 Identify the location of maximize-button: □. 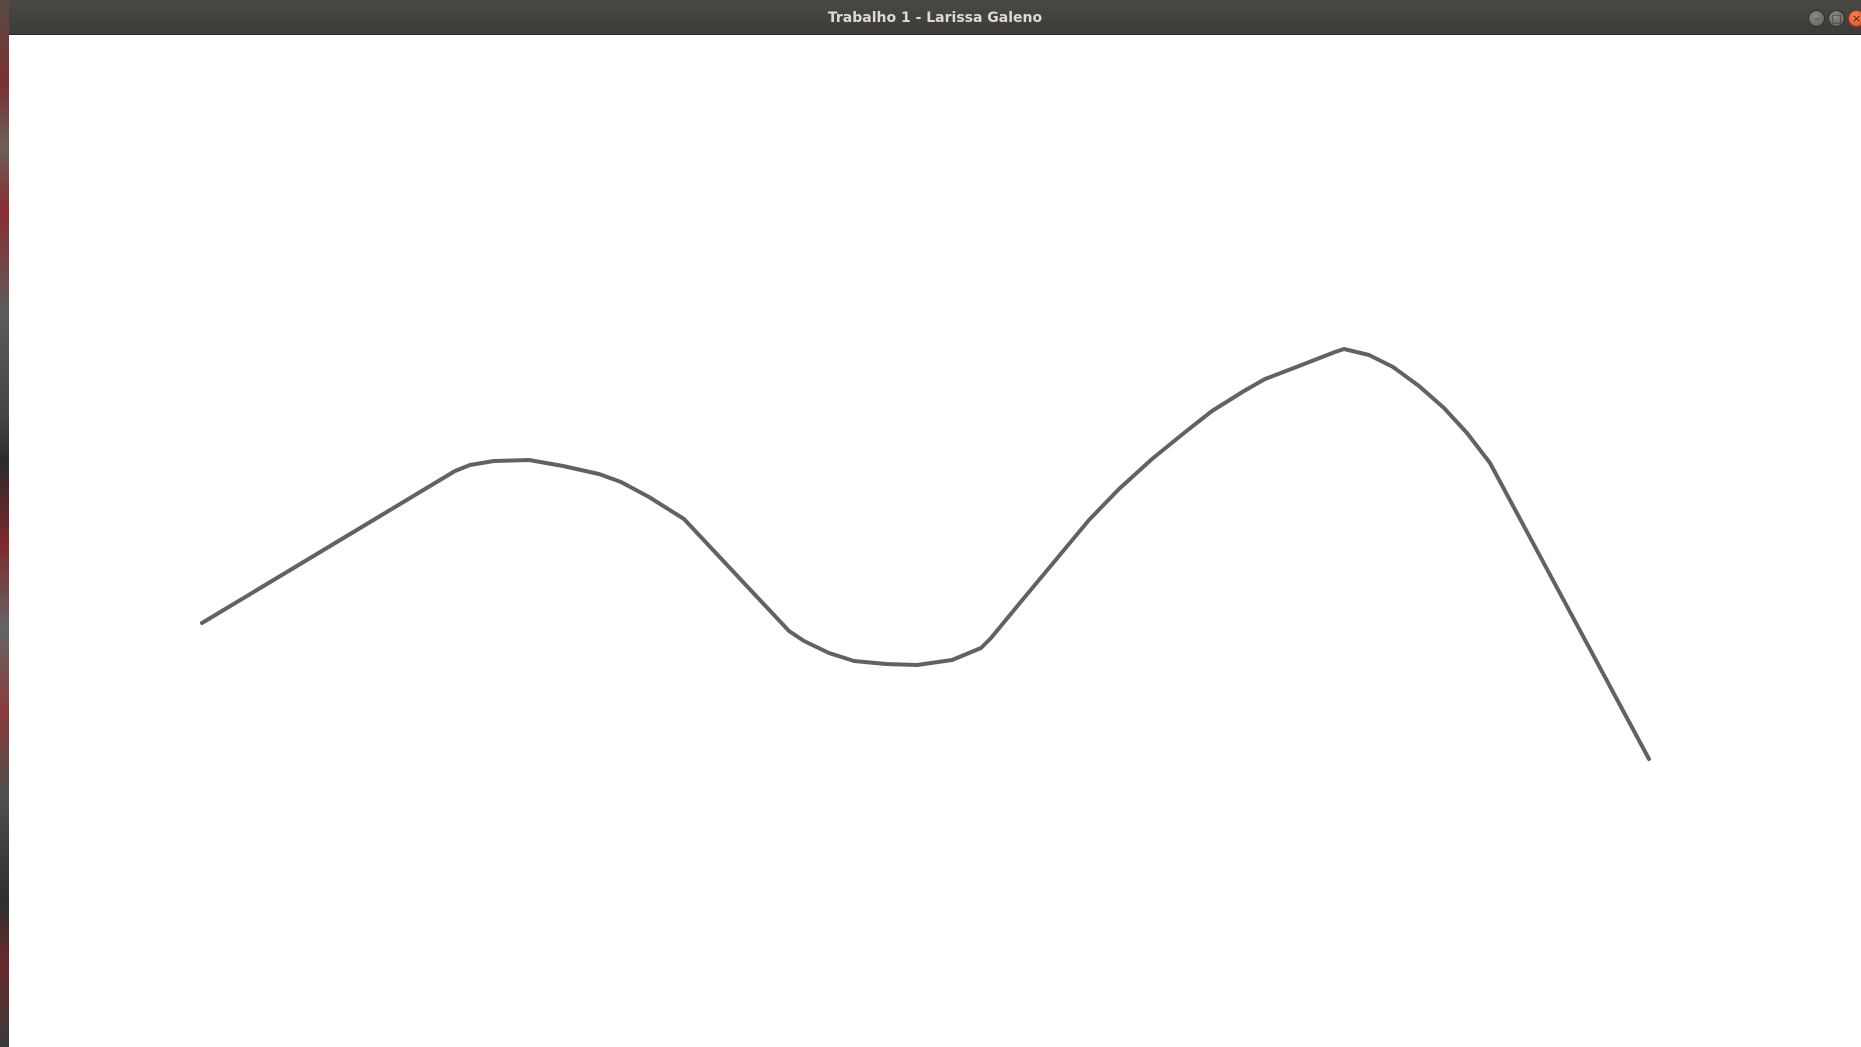
(1836, 18).